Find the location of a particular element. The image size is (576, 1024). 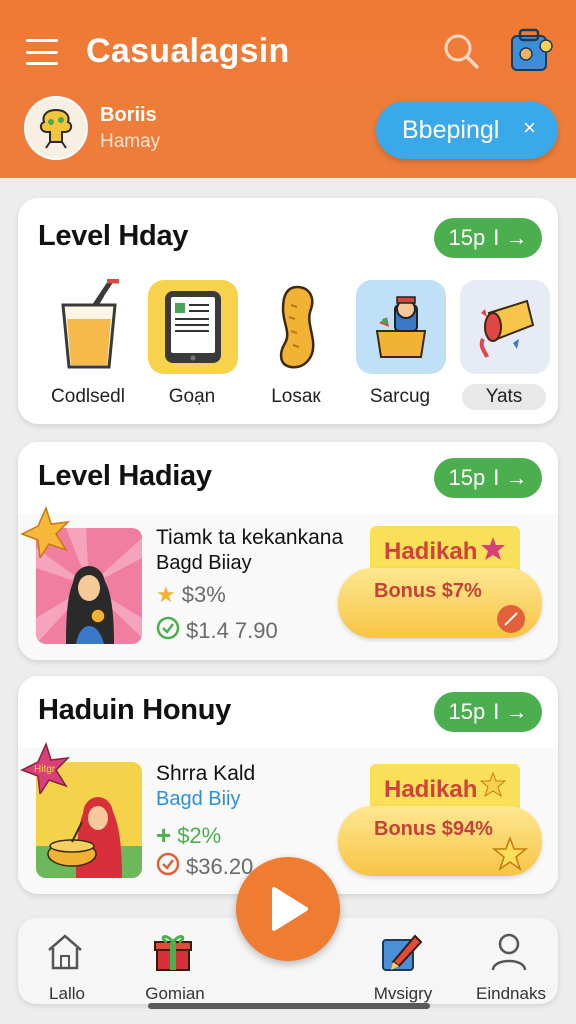

app-title: Casualagsin is located at coordinates (188, 51).